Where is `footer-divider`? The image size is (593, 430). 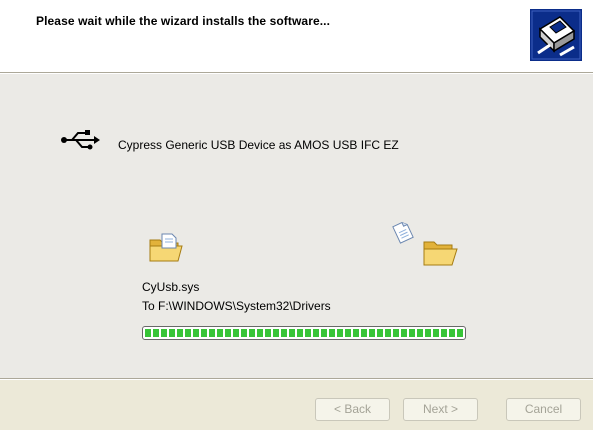
footer-divider is located at coordinates (296, 379).